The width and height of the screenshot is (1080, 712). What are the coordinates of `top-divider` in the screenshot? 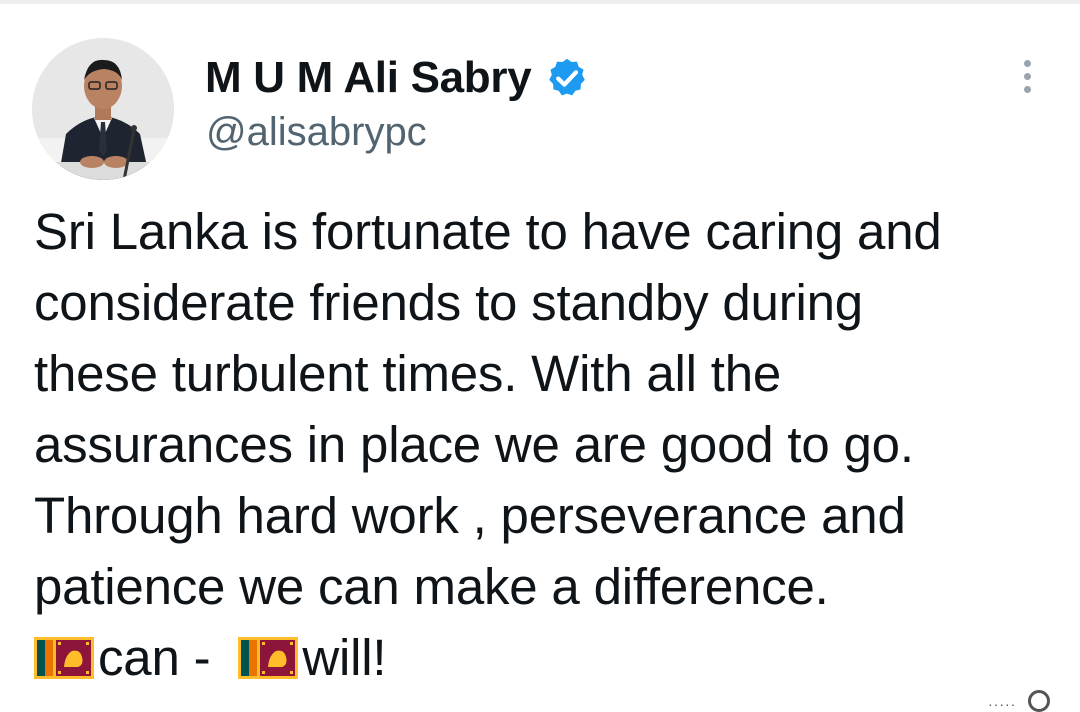 It's located at (540, 2).